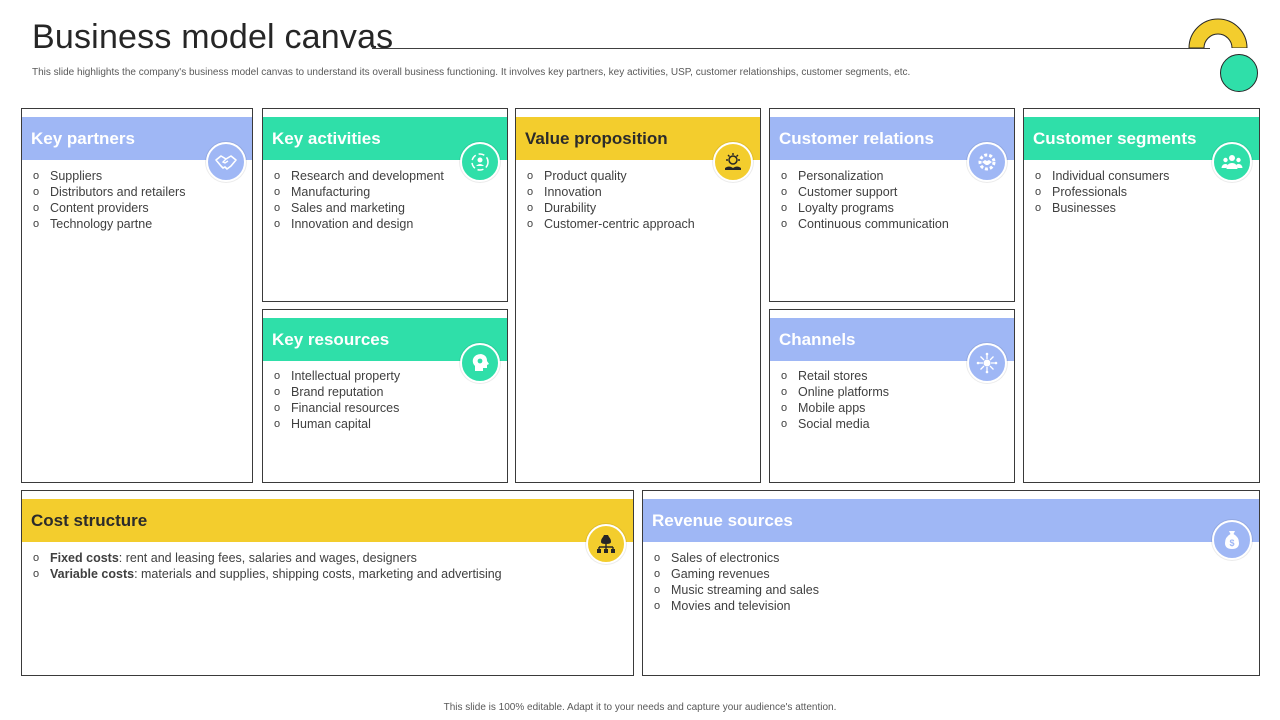 The image size is (1280, 720). What do you see at coordinates (791, 48) in the screenshot?
I see `title-divider` at bounding box center [791, 48].